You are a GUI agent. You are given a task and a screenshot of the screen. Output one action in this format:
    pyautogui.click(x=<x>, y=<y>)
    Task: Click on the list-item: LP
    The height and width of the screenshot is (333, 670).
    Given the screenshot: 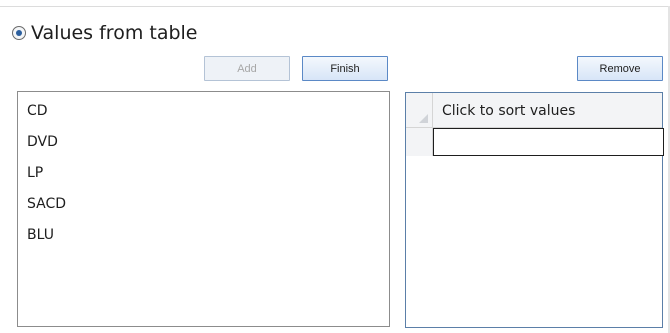 What is the action you would take?
    pyautogui.click(x=35, y=173)
    